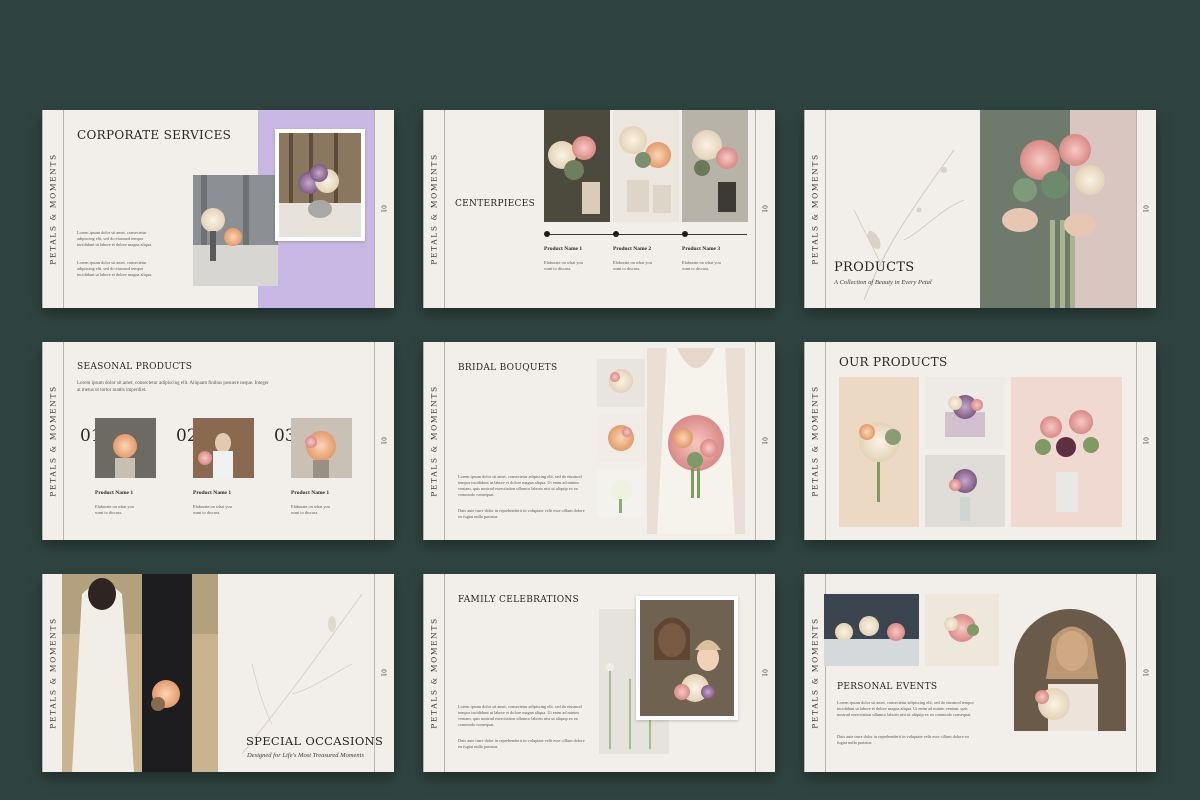 Image resolution: width=1200 pixels, height=800 pixels. Describe the element at coordinates (879, 452) in the screenshot. I see `photo-product-cream-bouquet` at that location.